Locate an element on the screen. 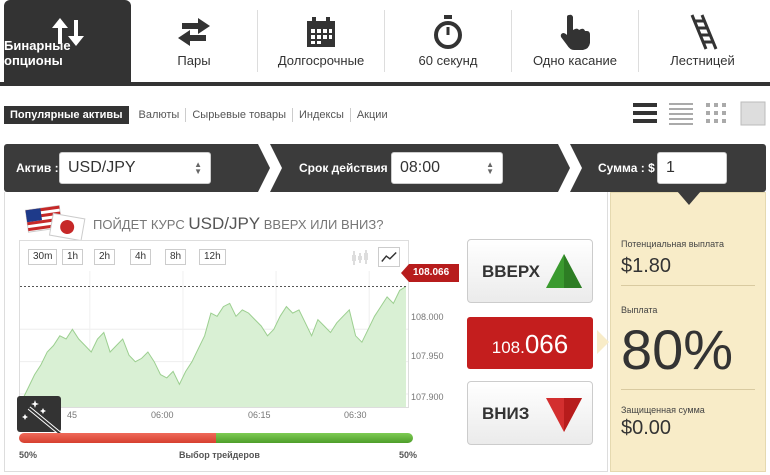 The width and height of the screenshot is (770, 475). subnav-indices: Индексы is located at coordinates (322, 115).